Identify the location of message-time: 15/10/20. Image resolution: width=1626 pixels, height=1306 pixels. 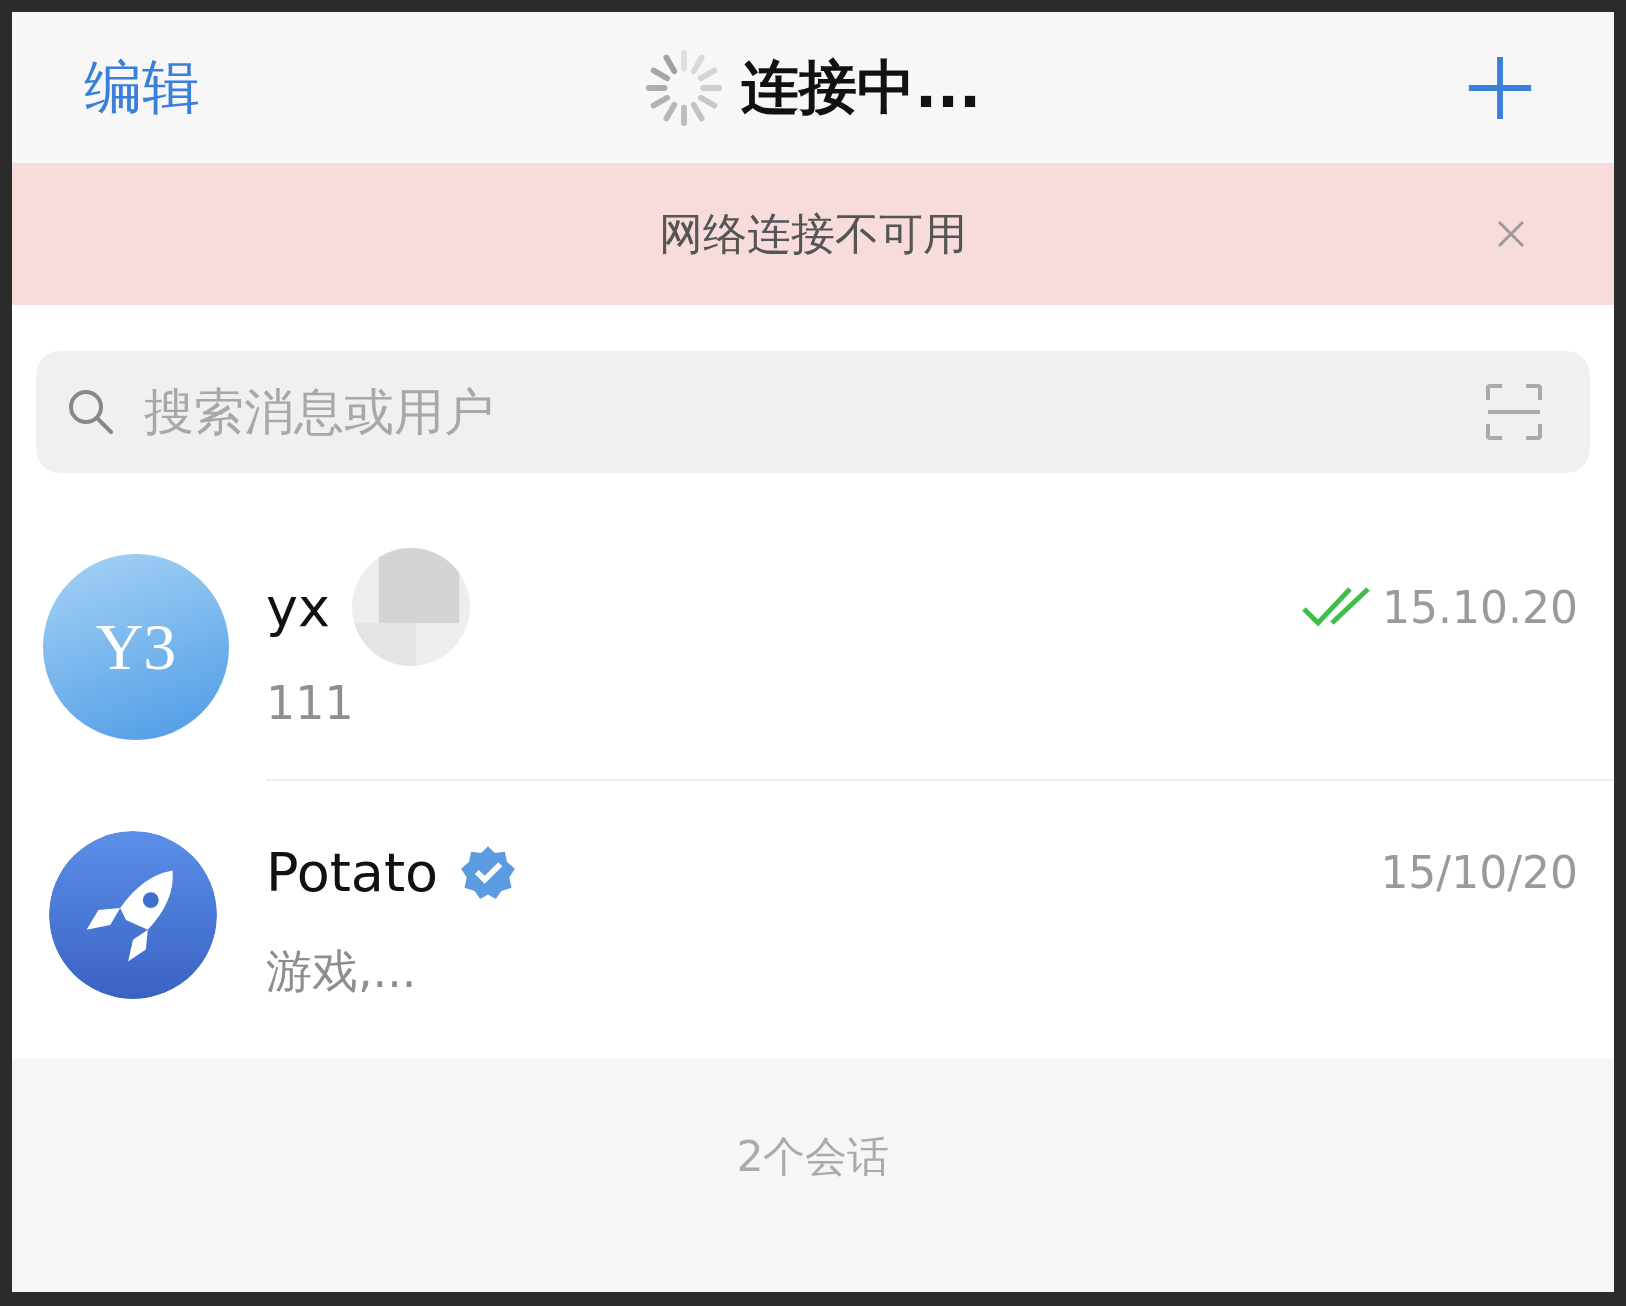
(1479, 872).